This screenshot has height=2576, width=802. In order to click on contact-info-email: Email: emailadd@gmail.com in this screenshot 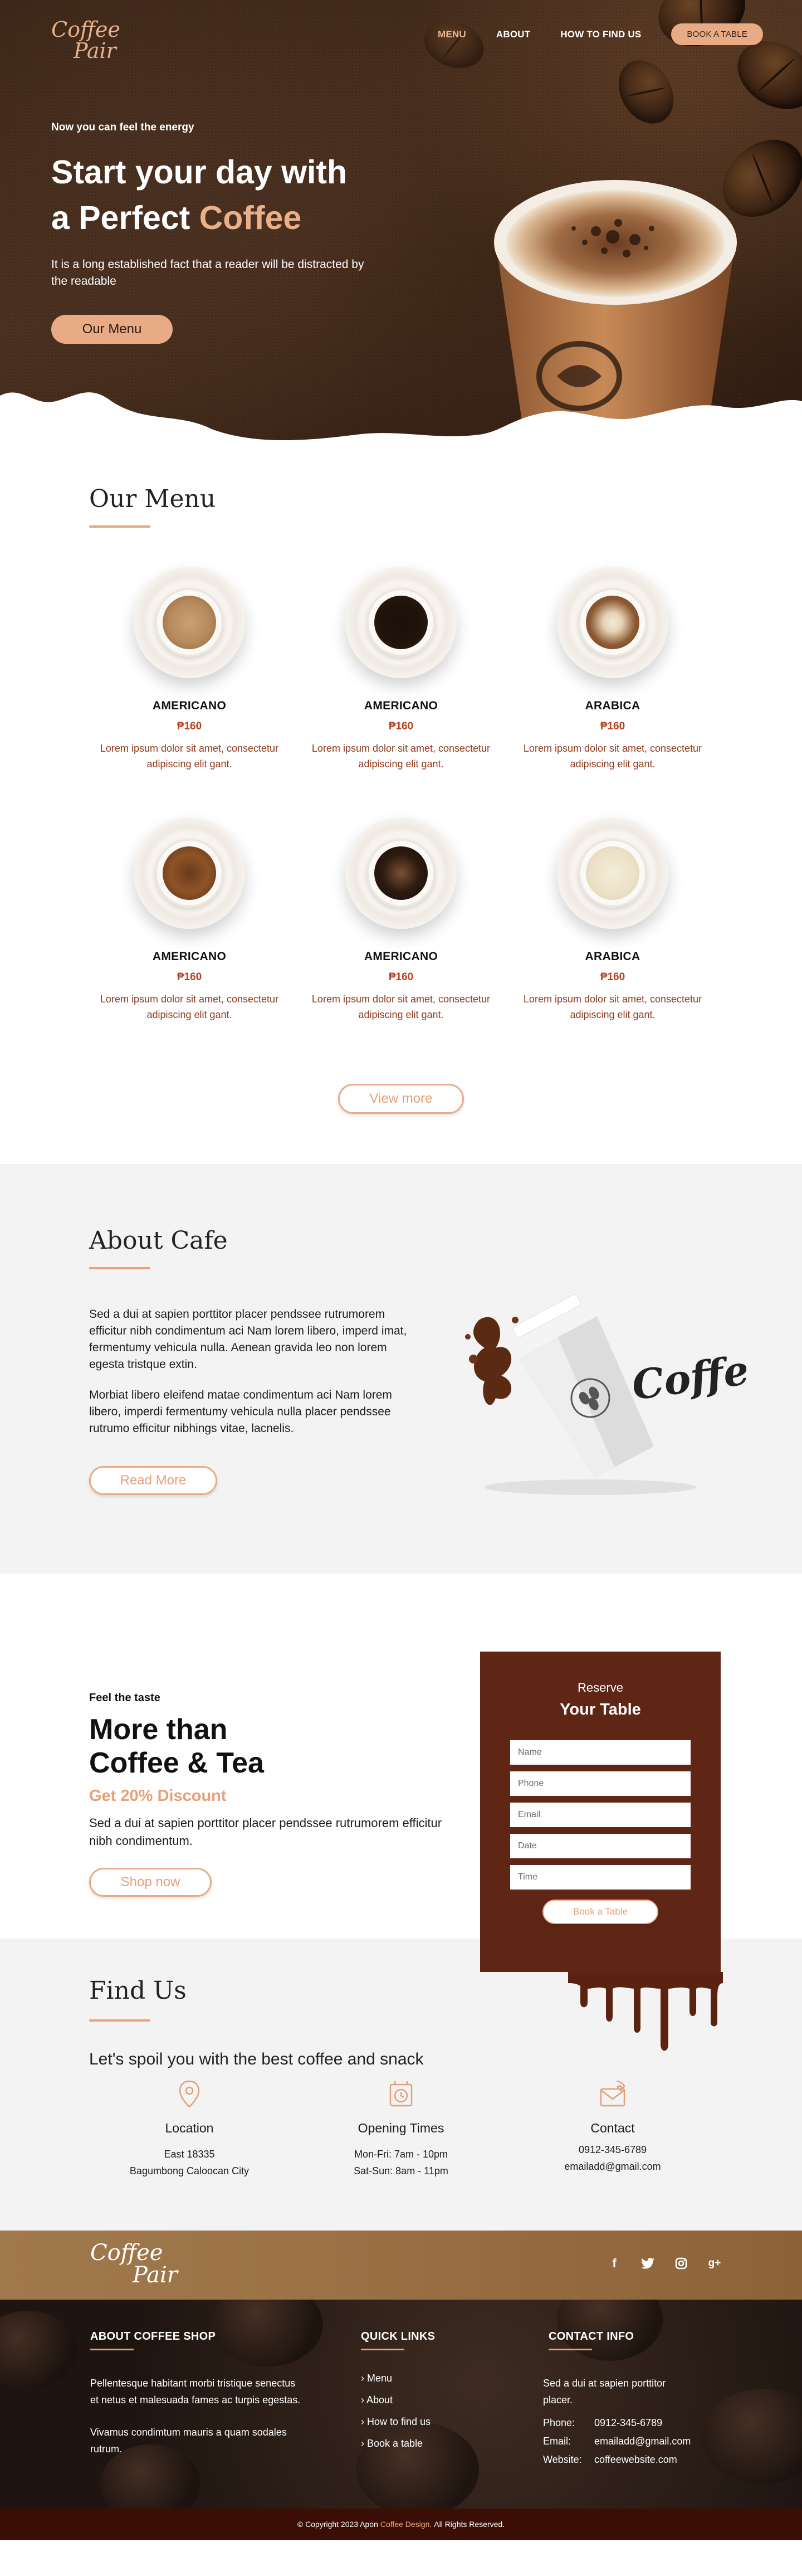, I will do `click(617, 2442)`.